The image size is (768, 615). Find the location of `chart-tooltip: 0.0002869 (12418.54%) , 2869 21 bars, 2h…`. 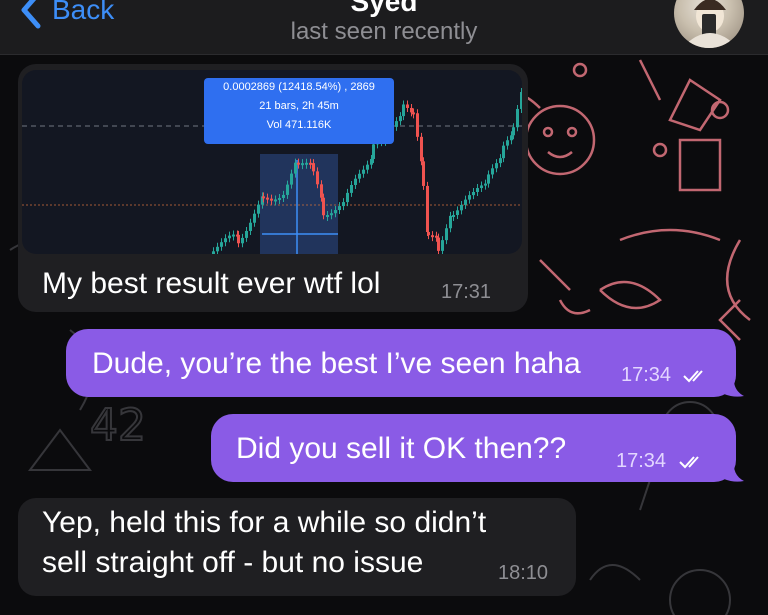

chart-tooltip: 0.0002869 (12418.54%) , 2869 21 bars, 2h… is located at coordinates (299, 111).